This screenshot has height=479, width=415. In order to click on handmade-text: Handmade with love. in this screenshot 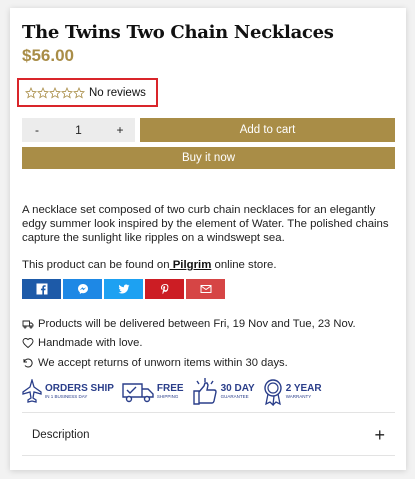, I will do `click(90, 343)`.